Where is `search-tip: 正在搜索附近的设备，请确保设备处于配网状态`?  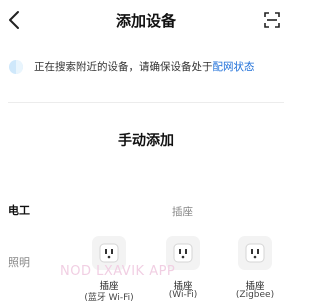 search-tip: 正在搜索附近的设备，请确保设备处于配网状态 is located at coordinates (148, 67).